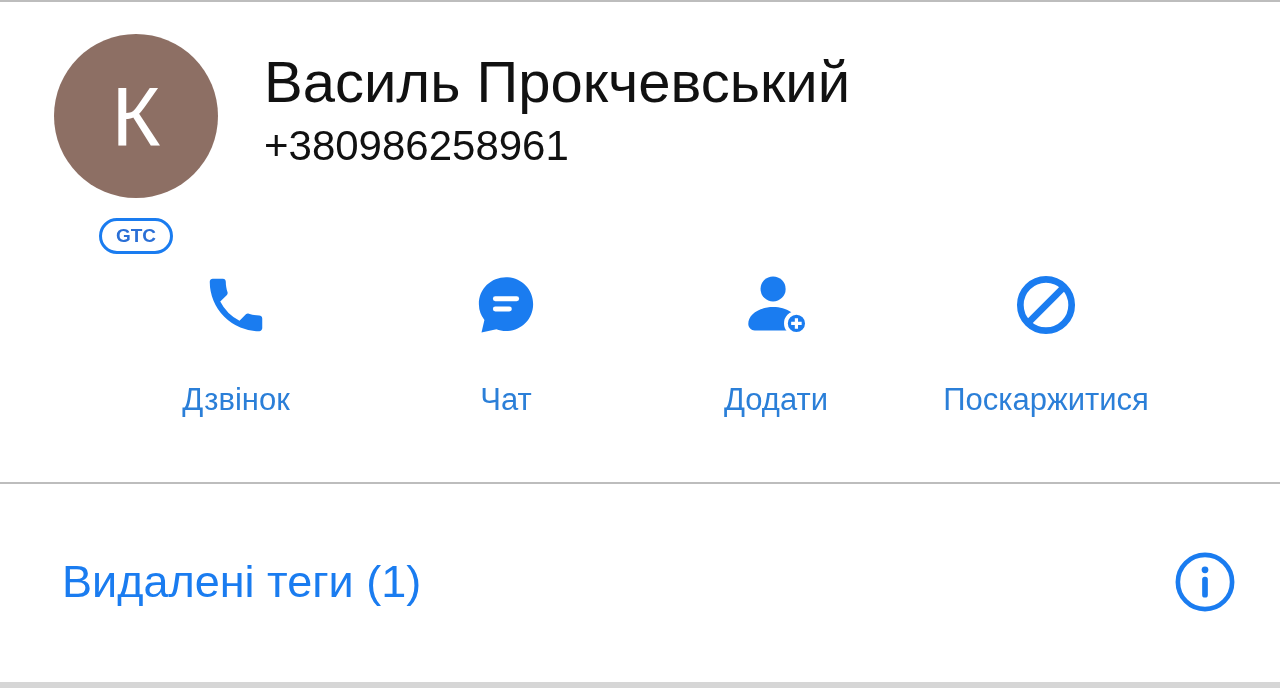 This screenshot has height=688, width=1280. Describe the element at coordinates (1046, 344) in the screenshot. I see `report-button: Поскаржитися` at that location.